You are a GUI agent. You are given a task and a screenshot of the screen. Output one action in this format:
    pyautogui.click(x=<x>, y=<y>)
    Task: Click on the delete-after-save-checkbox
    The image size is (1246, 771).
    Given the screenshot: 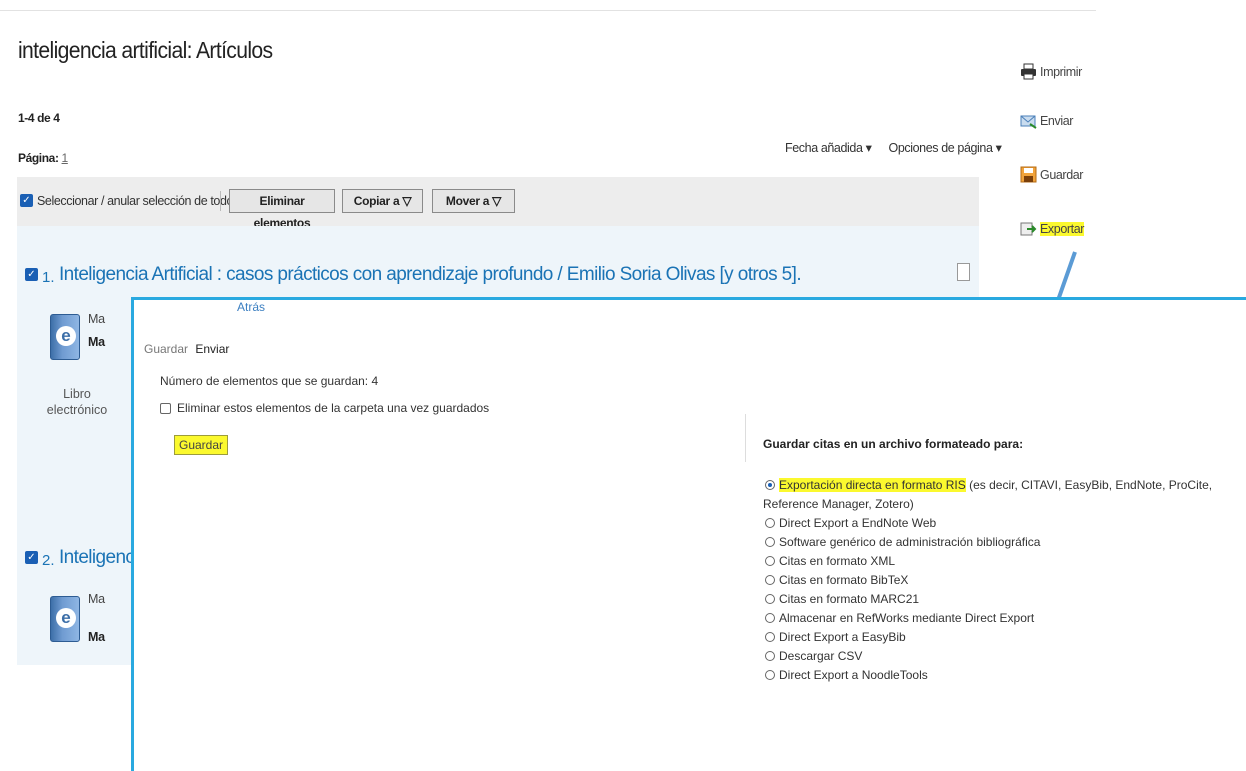 What is the action you would take?
    pyautogui.click(x=165, y=408)
    